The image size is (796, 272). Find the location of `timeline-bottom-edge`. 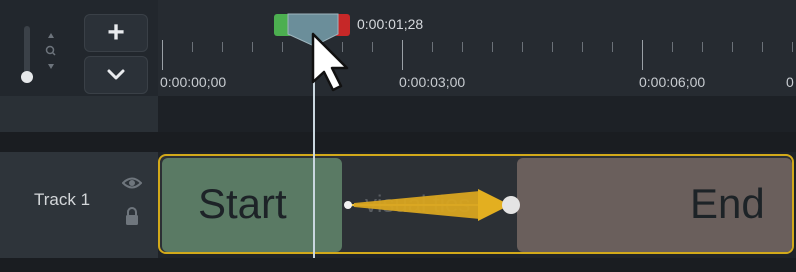

timeline-bottom-edge is located at coordinates (398, 265).